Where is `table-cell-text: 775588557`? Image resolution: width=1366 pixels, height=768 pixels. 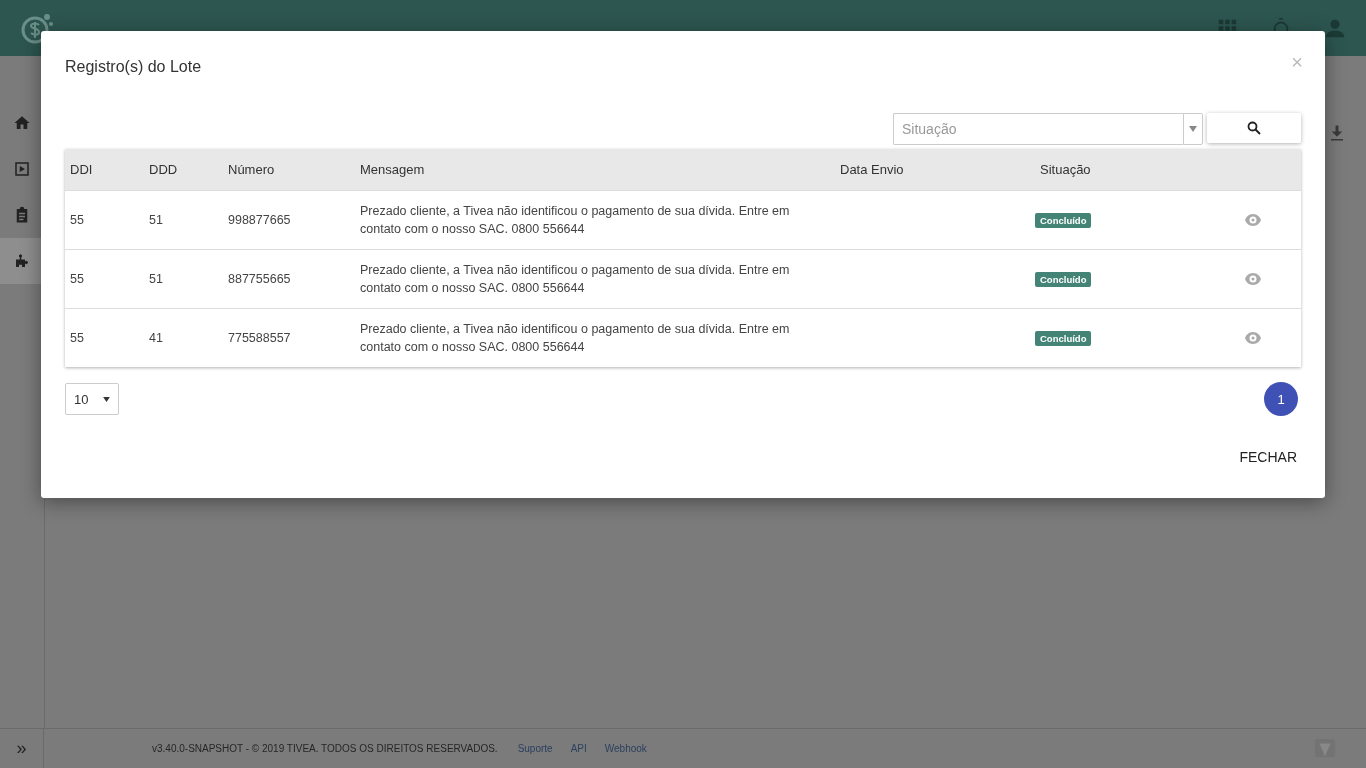
table-cell-text: 775588557 is located at coordinates (259, 338).